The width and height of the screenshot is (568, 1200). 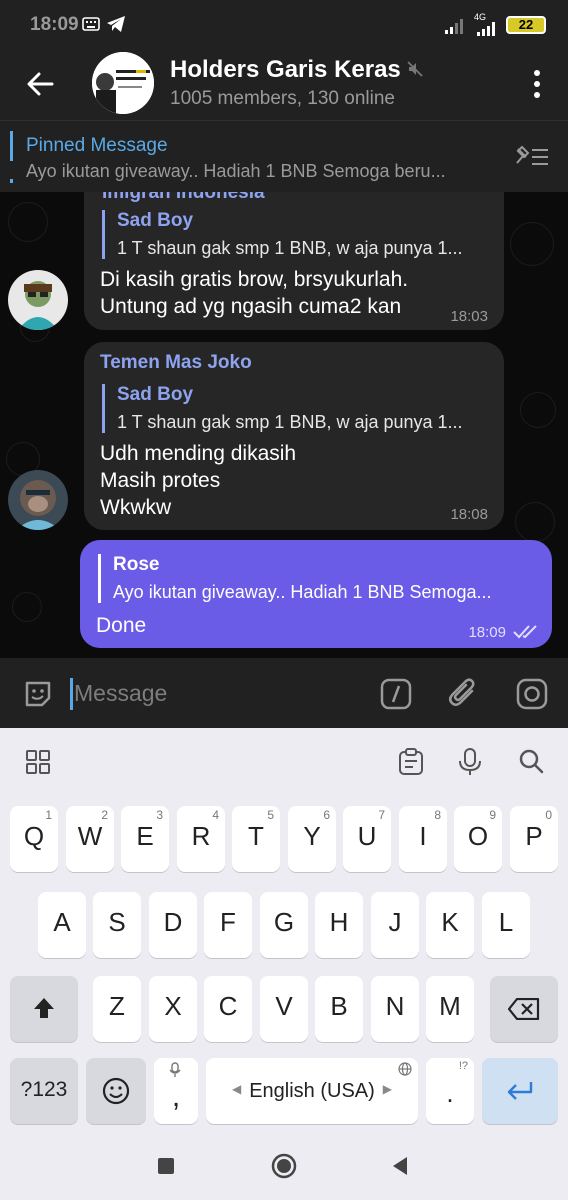 I want to click on message-time: 18:08, so click(x=469, y=514).